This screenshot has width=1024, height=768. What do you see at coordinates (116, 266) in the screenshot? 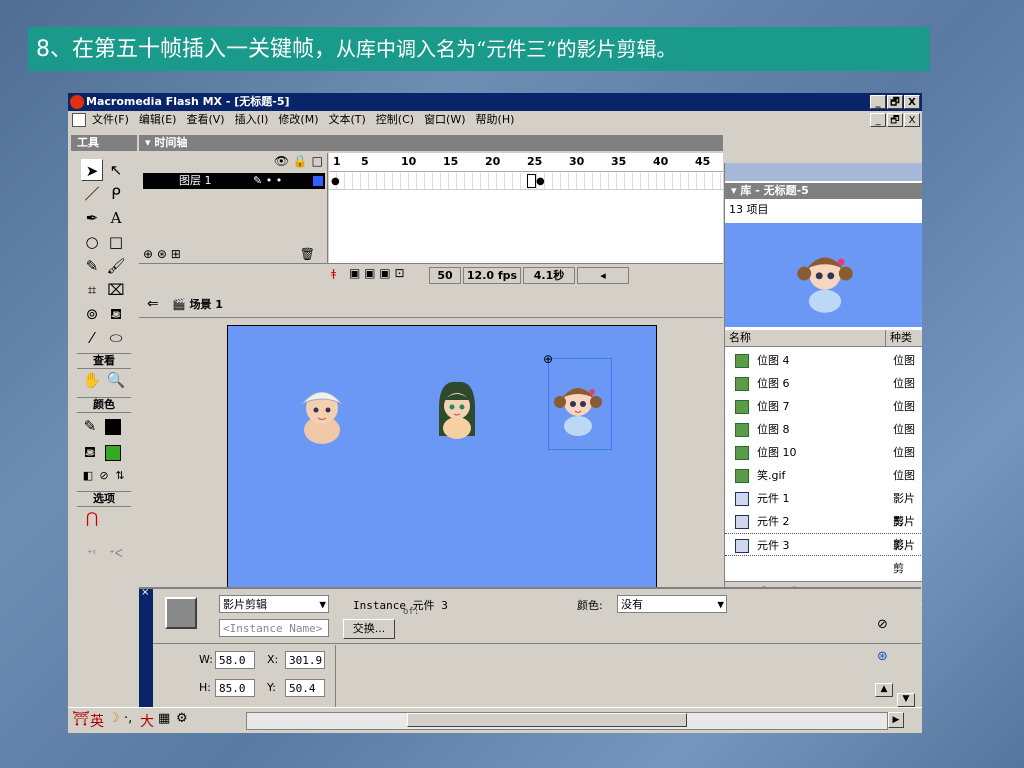
I see `brush-tool-icon: 🖌` at bounding box center [116, 266].